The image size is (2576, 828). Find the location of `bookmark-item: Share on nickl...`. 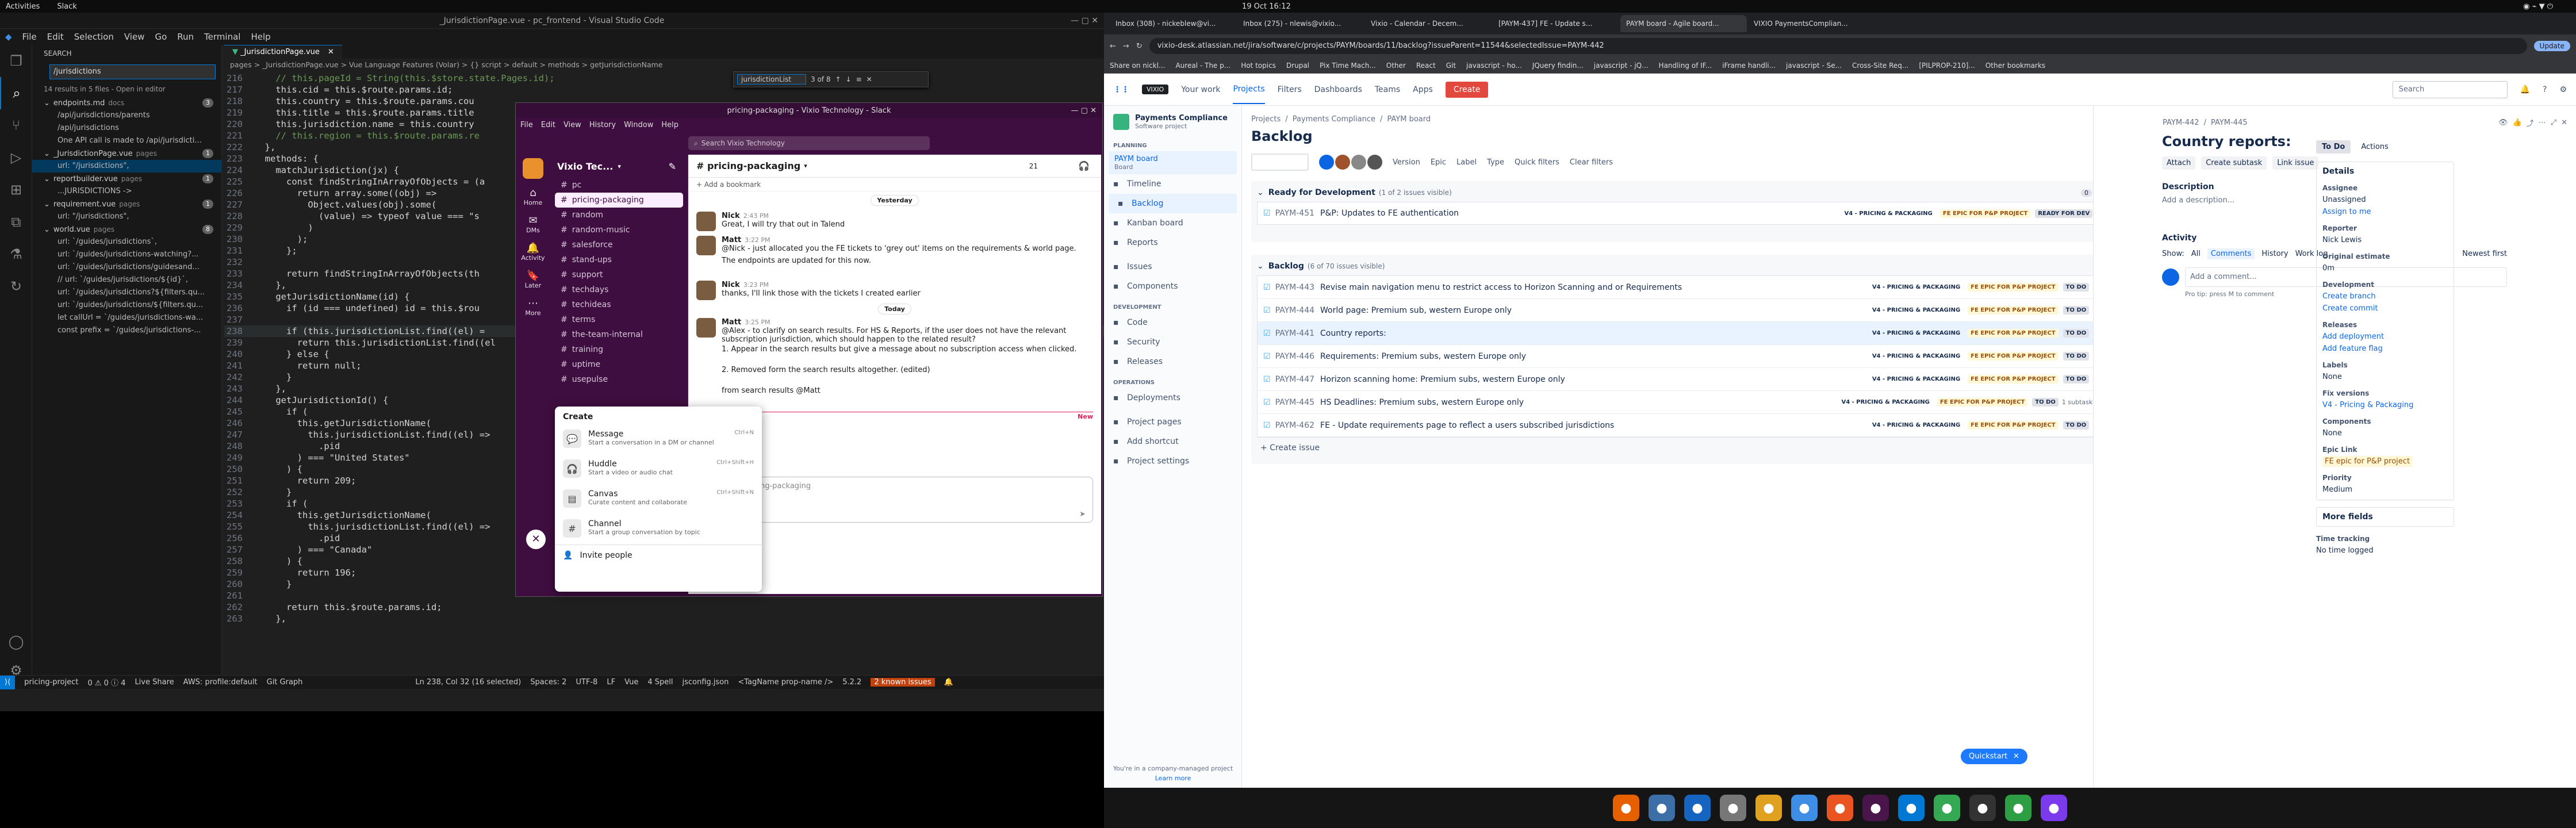

bookmark-item: Share on nickl... is located at coordinates (1137, 66).